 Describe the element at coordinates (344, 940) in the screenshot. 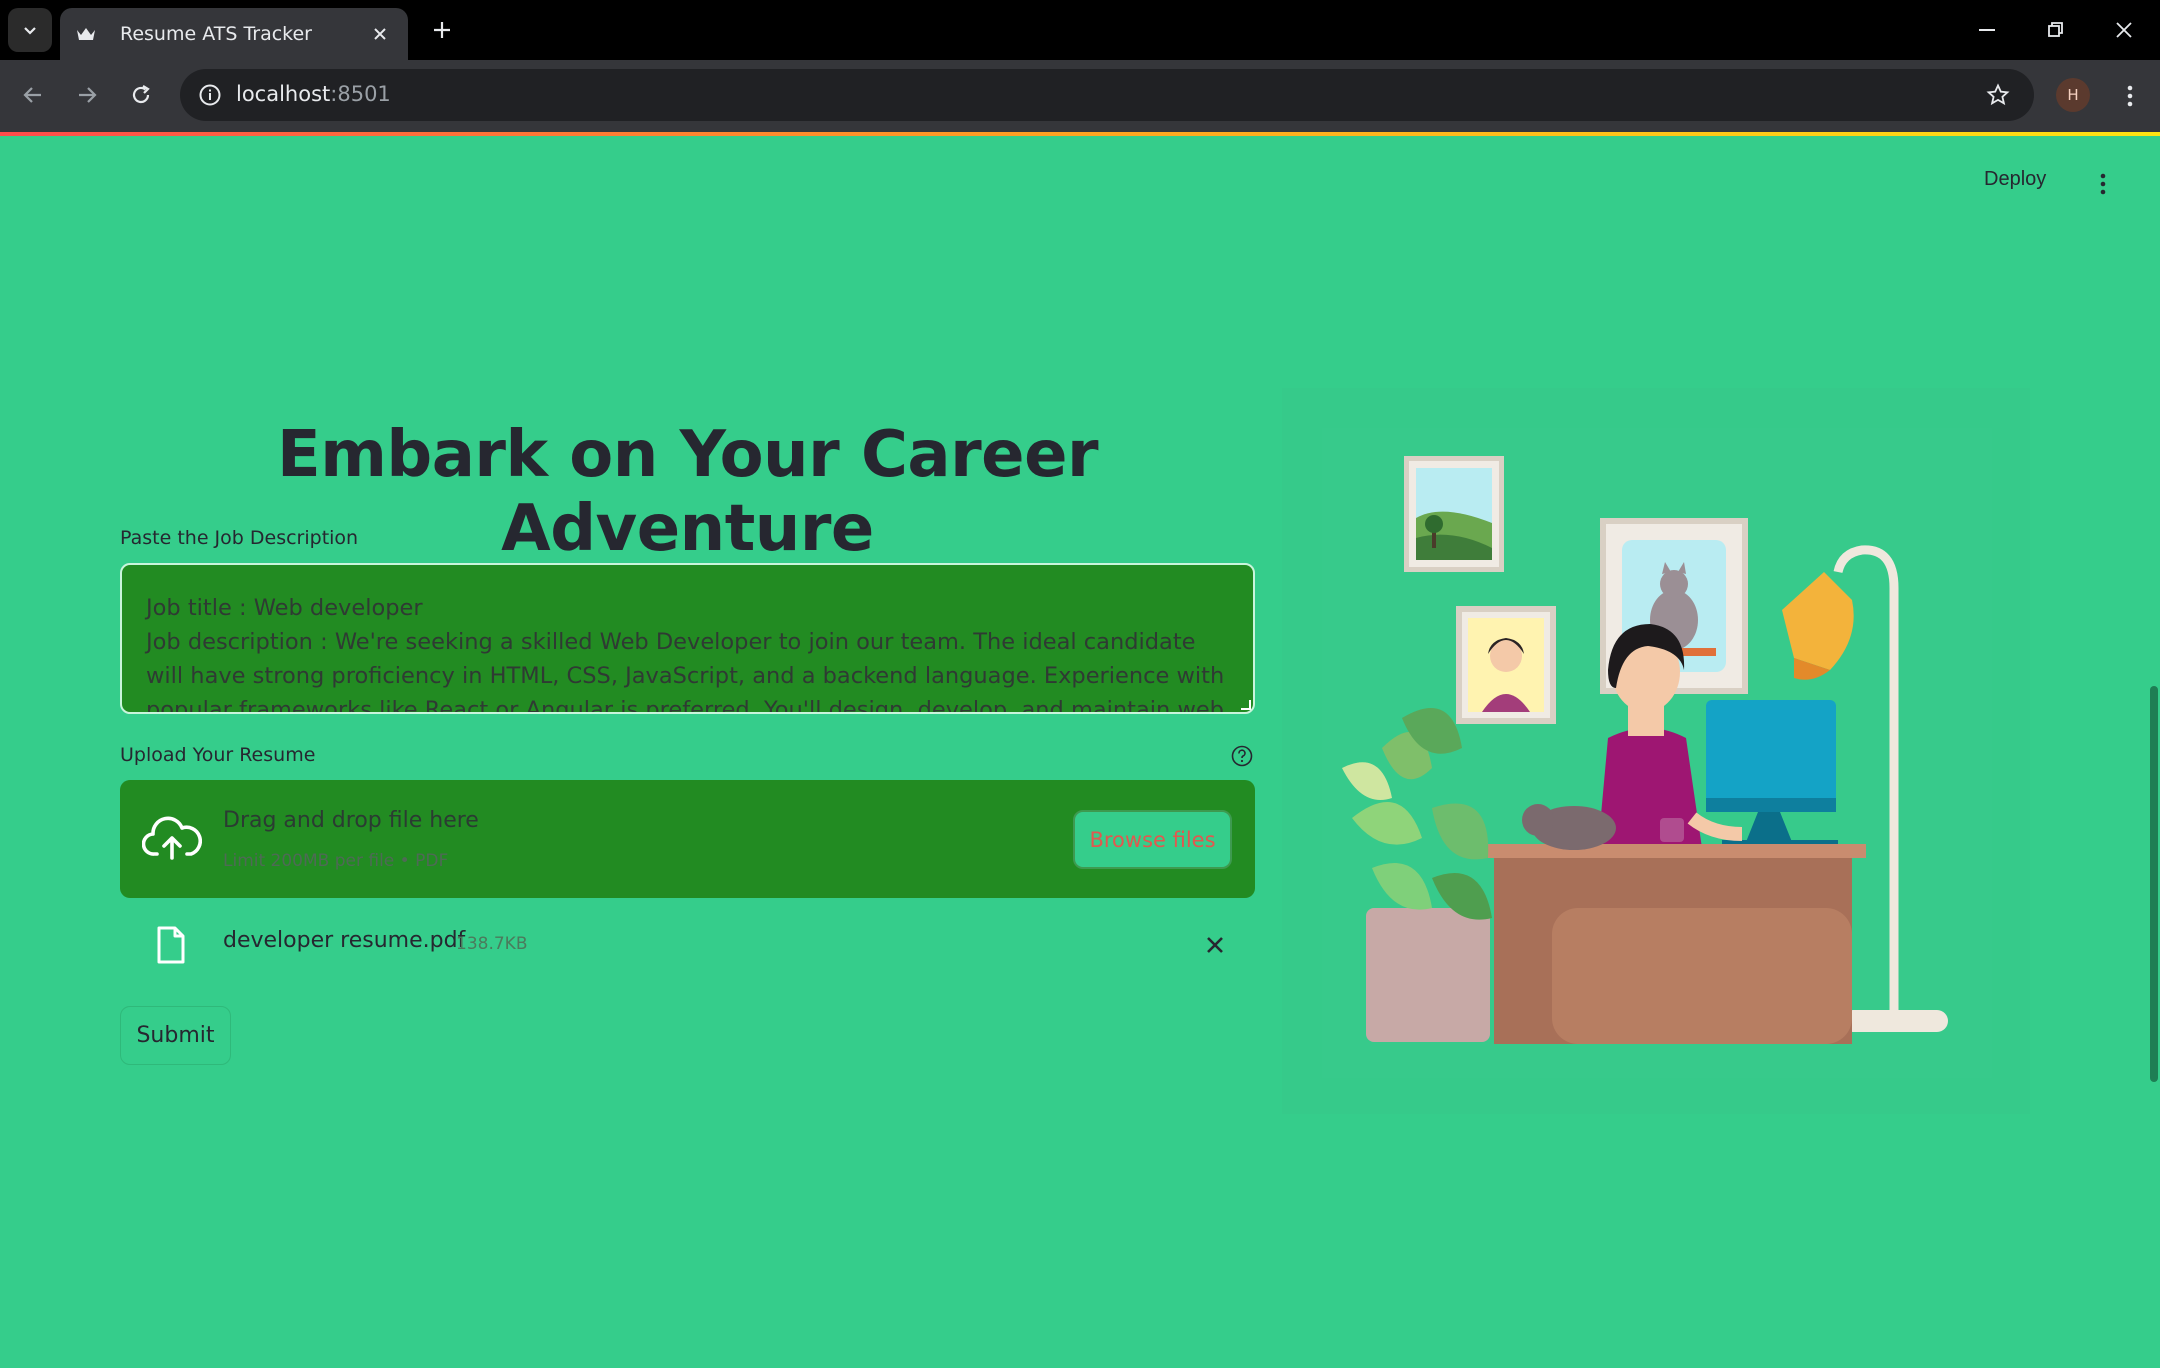

I see `uploaded-file-name: developer resume.pdf` at that location.